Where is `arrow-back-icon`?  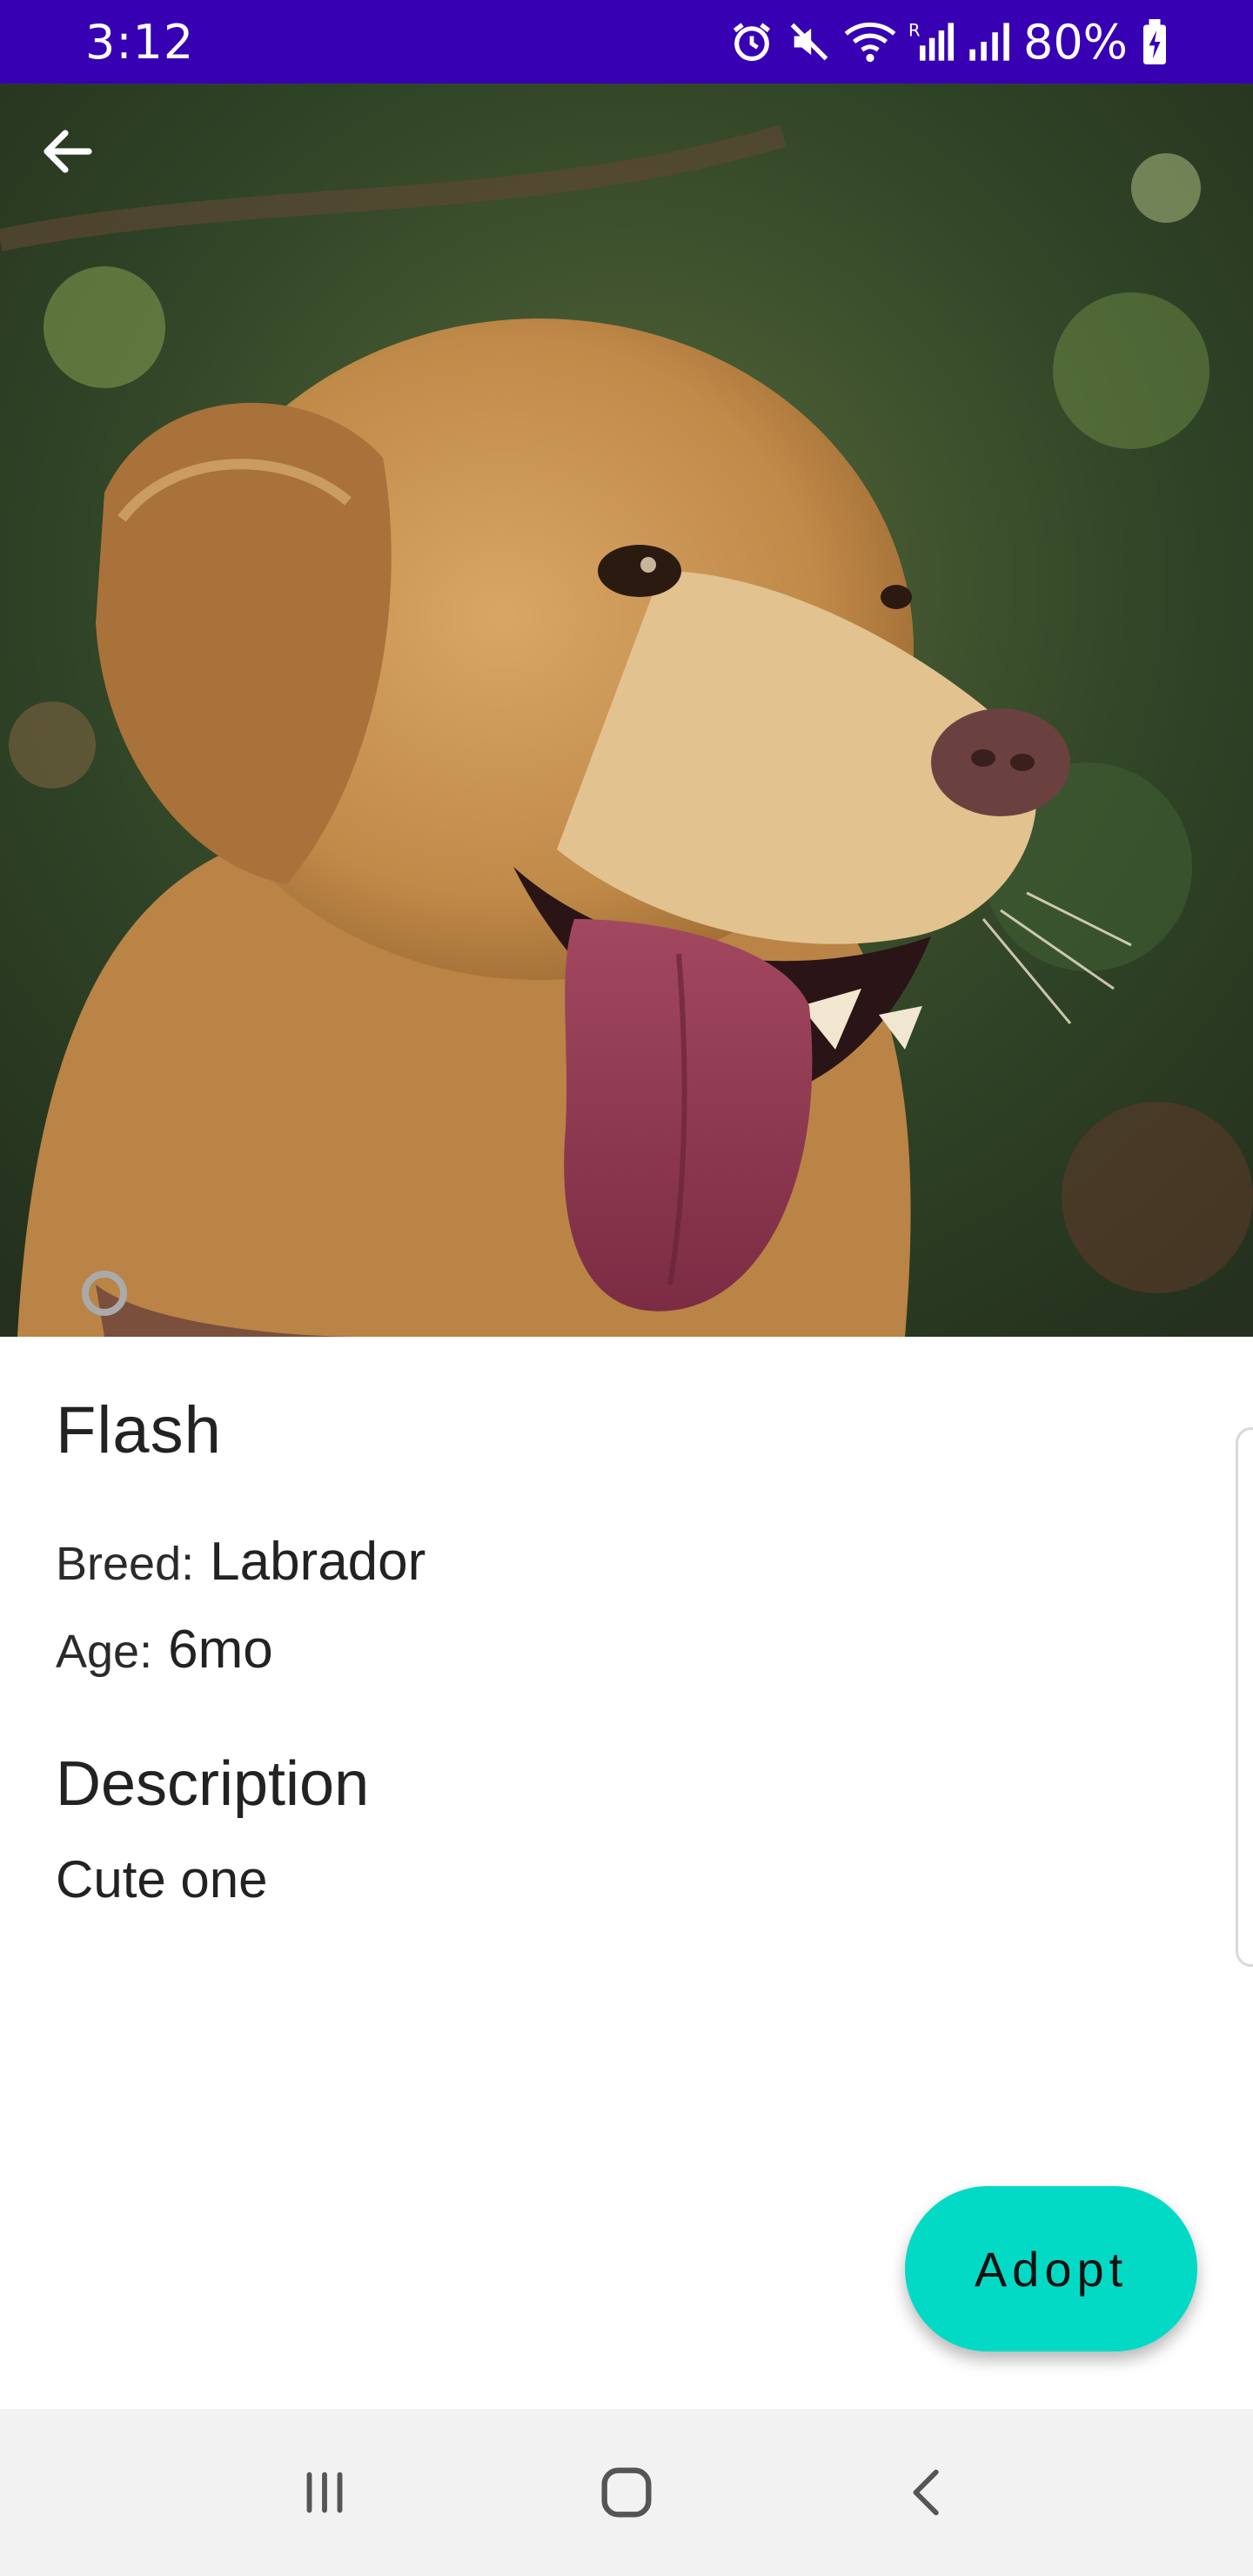
arrow-back-icon is located at coordinates (68, 151).